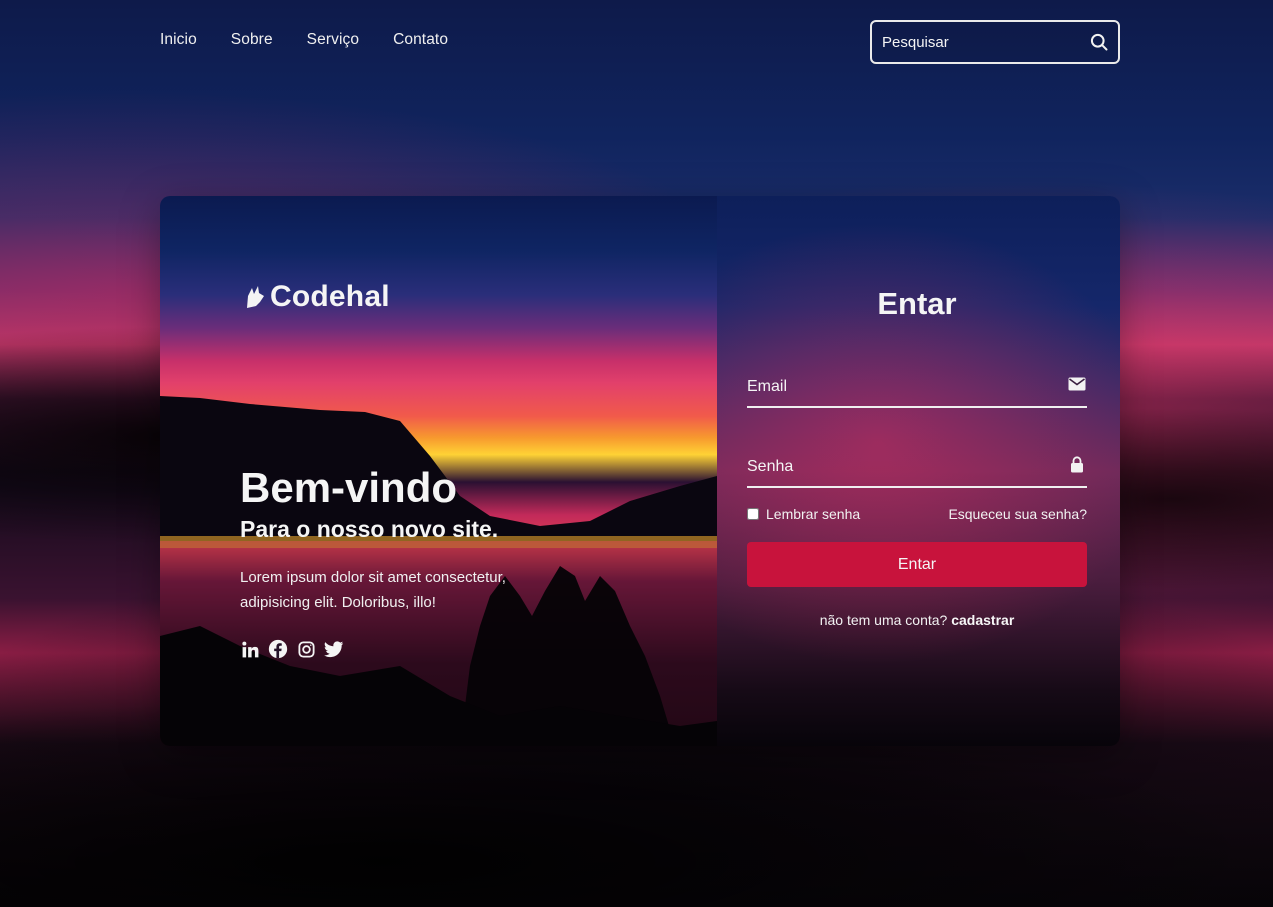 This screenshot has width=1273, height=907. Describe the element at coordinates (420, 40) in the screenshot. I see `nav-item-contato: Contato` at that location.